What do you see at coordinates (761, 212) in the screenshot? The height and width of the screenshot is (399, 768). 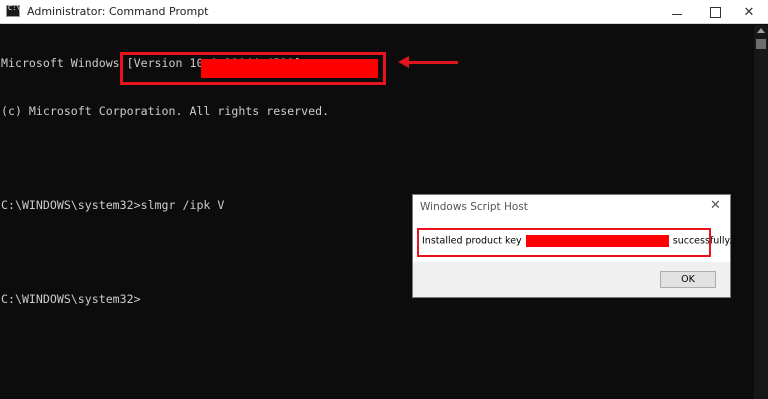 I see `console-scrollbar` at bounding box center [761, 212].